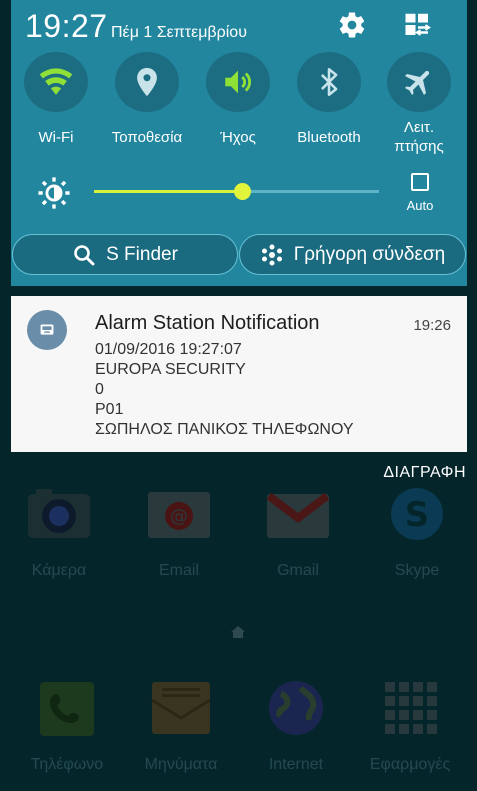 This screenshot has height=791, width=477. Describe the element at coordinates (419, 127) in the screenshot. I see `toggle-label-airplane-line1: Λειτ.` at that location.